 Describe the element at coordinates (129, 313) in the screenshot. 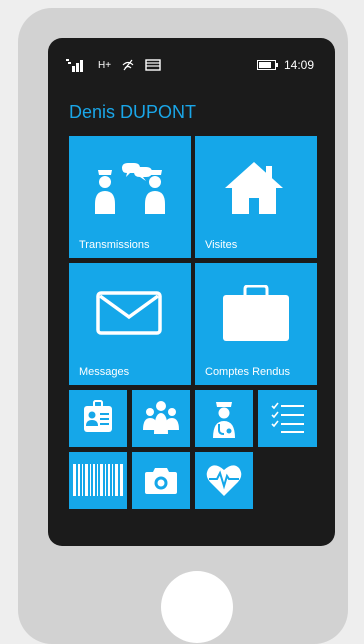

I see `envelope-icon` at that location.